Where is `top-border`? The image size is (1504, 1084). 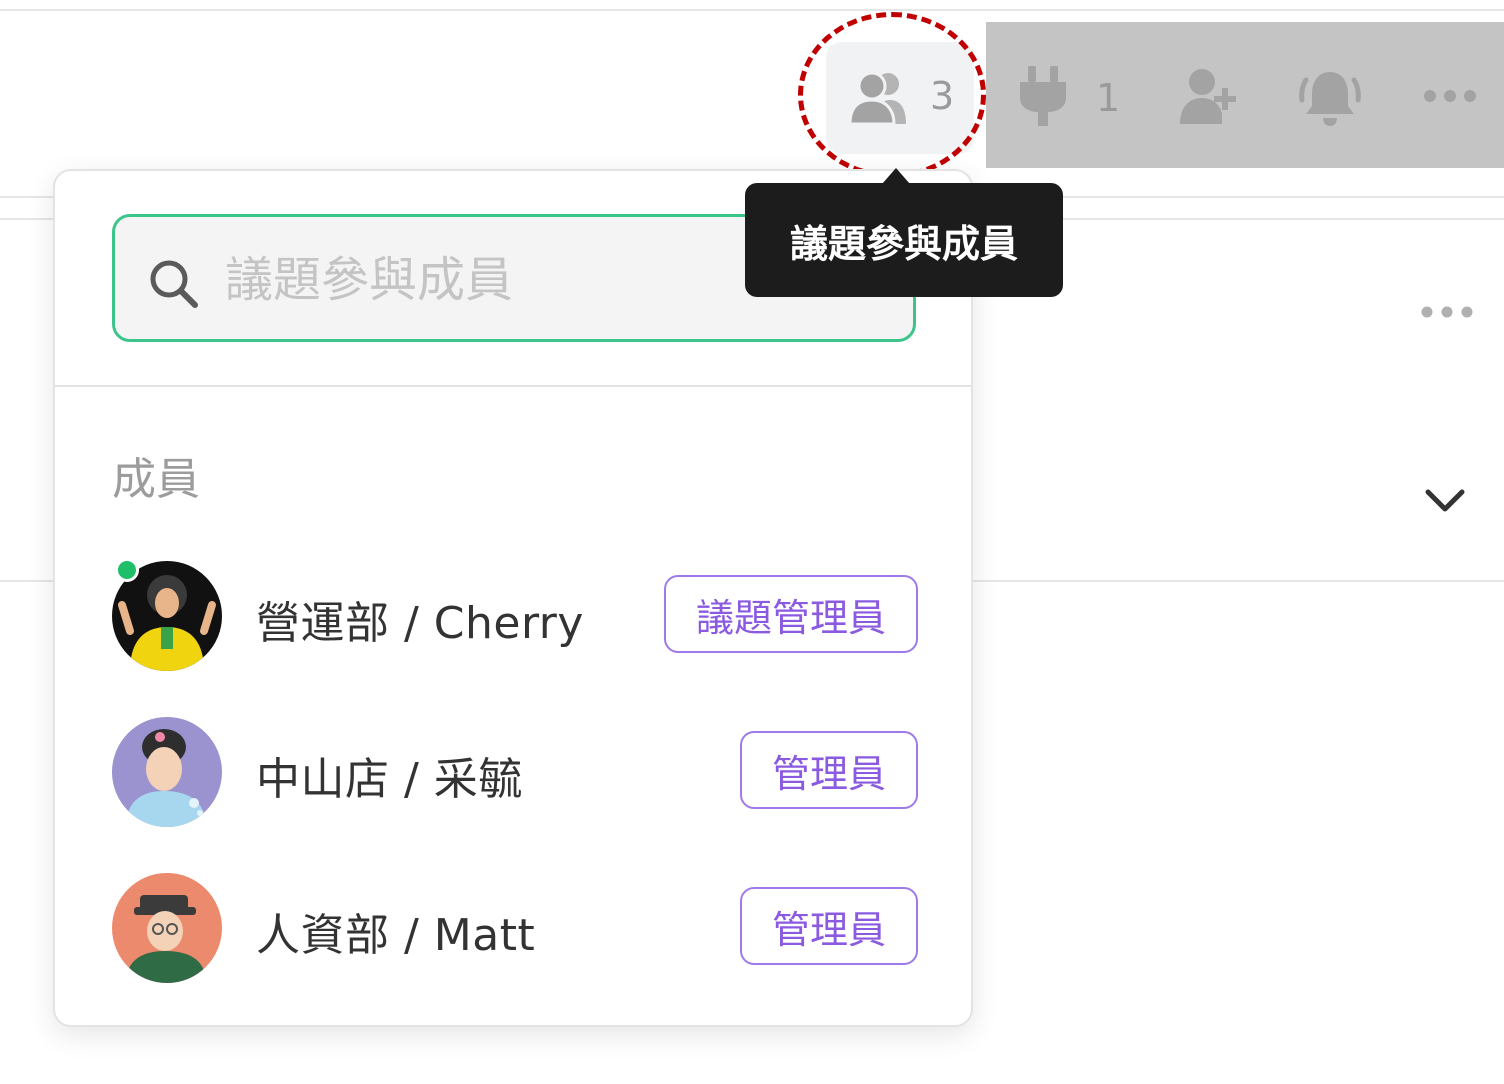
top-border is located at coordinates (752, 10).